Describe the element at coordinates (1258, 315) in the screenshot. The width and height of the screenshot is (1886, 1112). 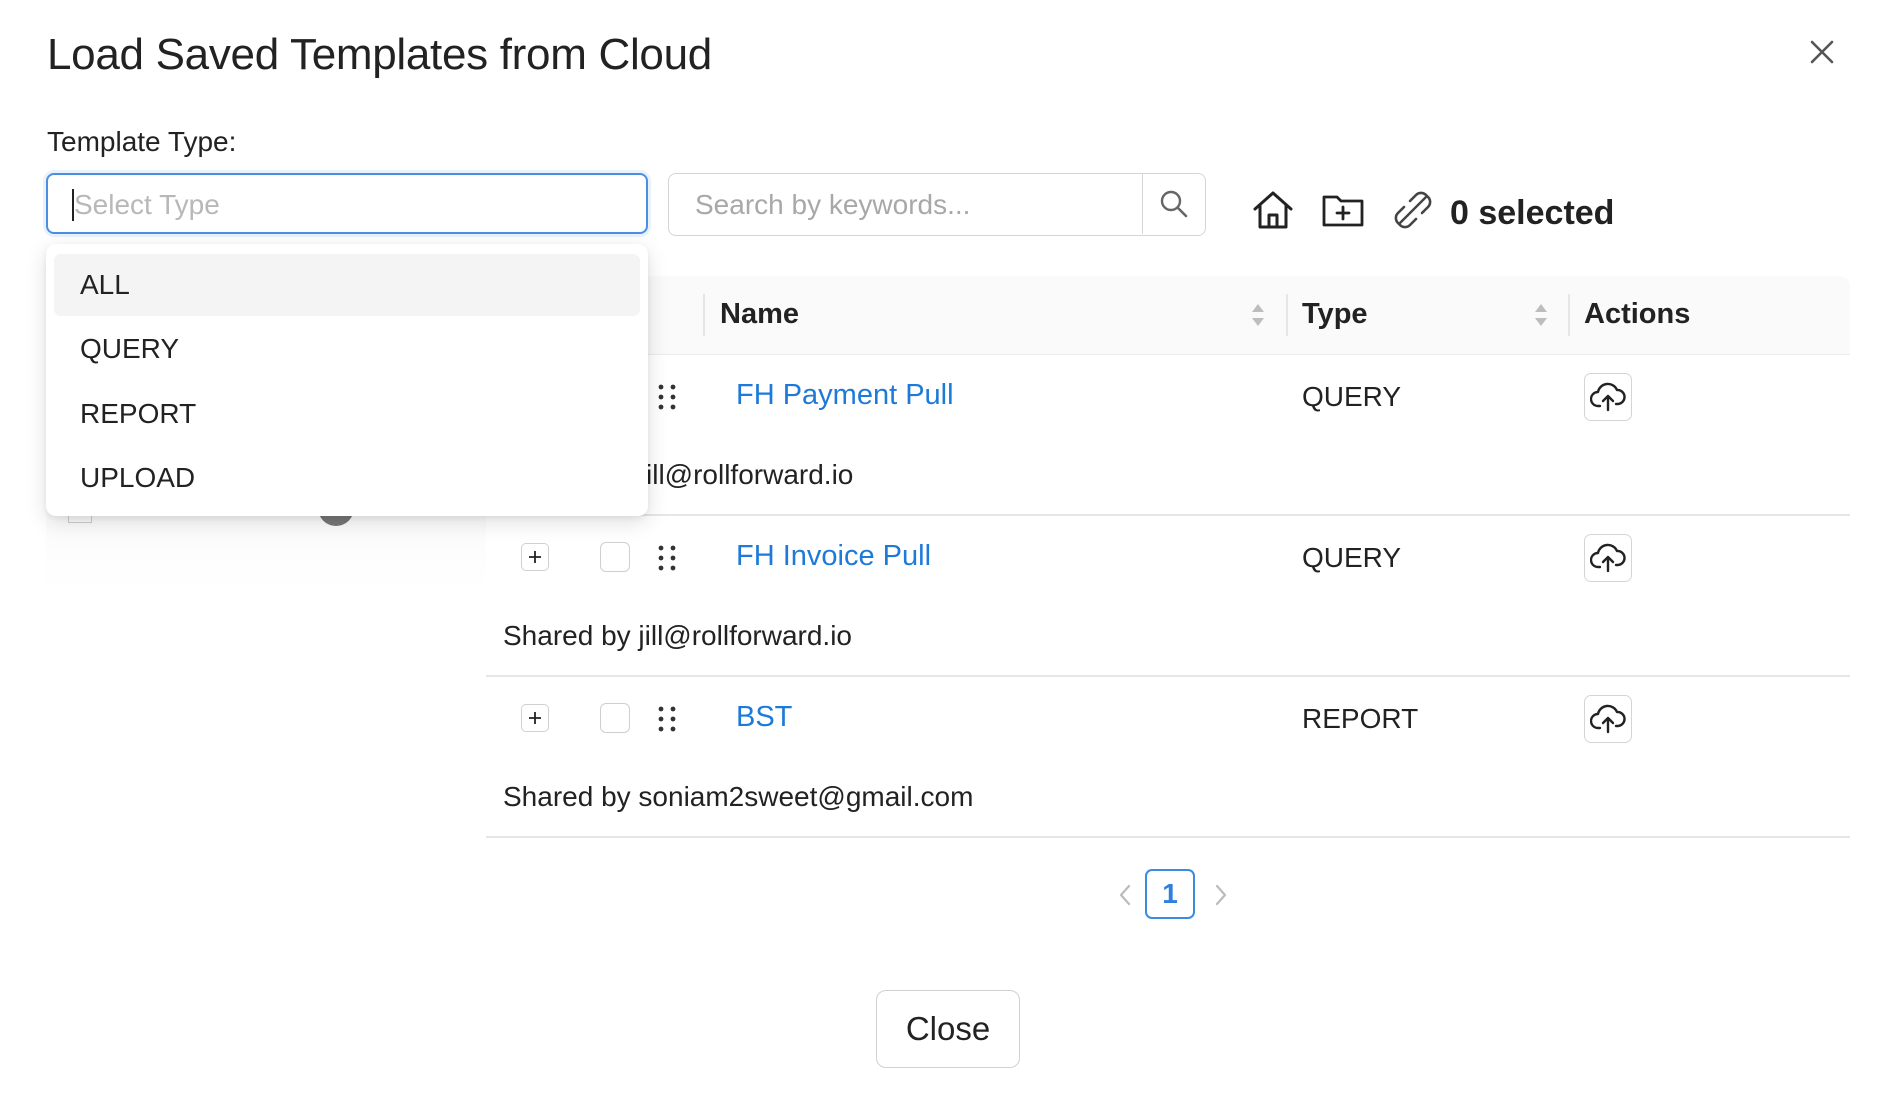
I see `sort-name-icon` at that location.